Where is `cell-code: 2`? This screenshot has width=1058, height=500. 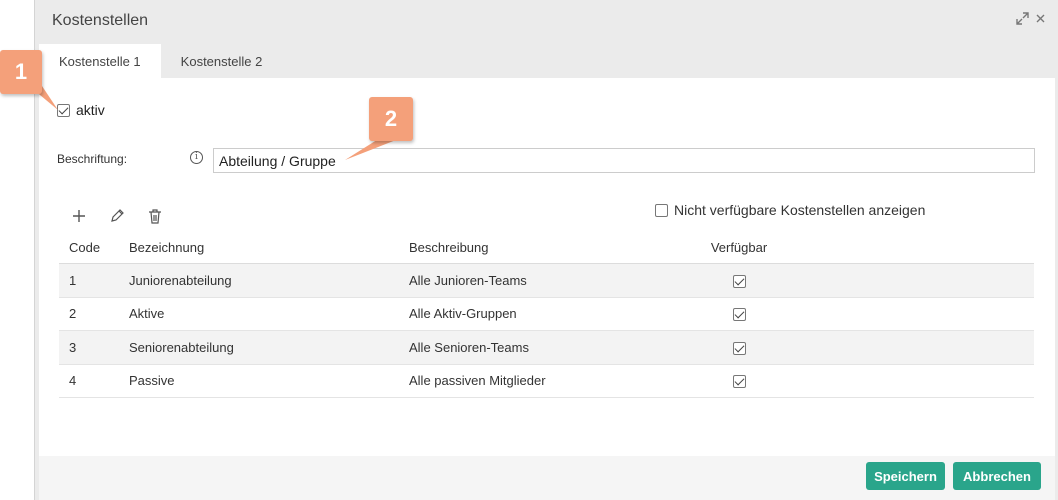
cell-code: 2 is located at coordinates (73, 314).